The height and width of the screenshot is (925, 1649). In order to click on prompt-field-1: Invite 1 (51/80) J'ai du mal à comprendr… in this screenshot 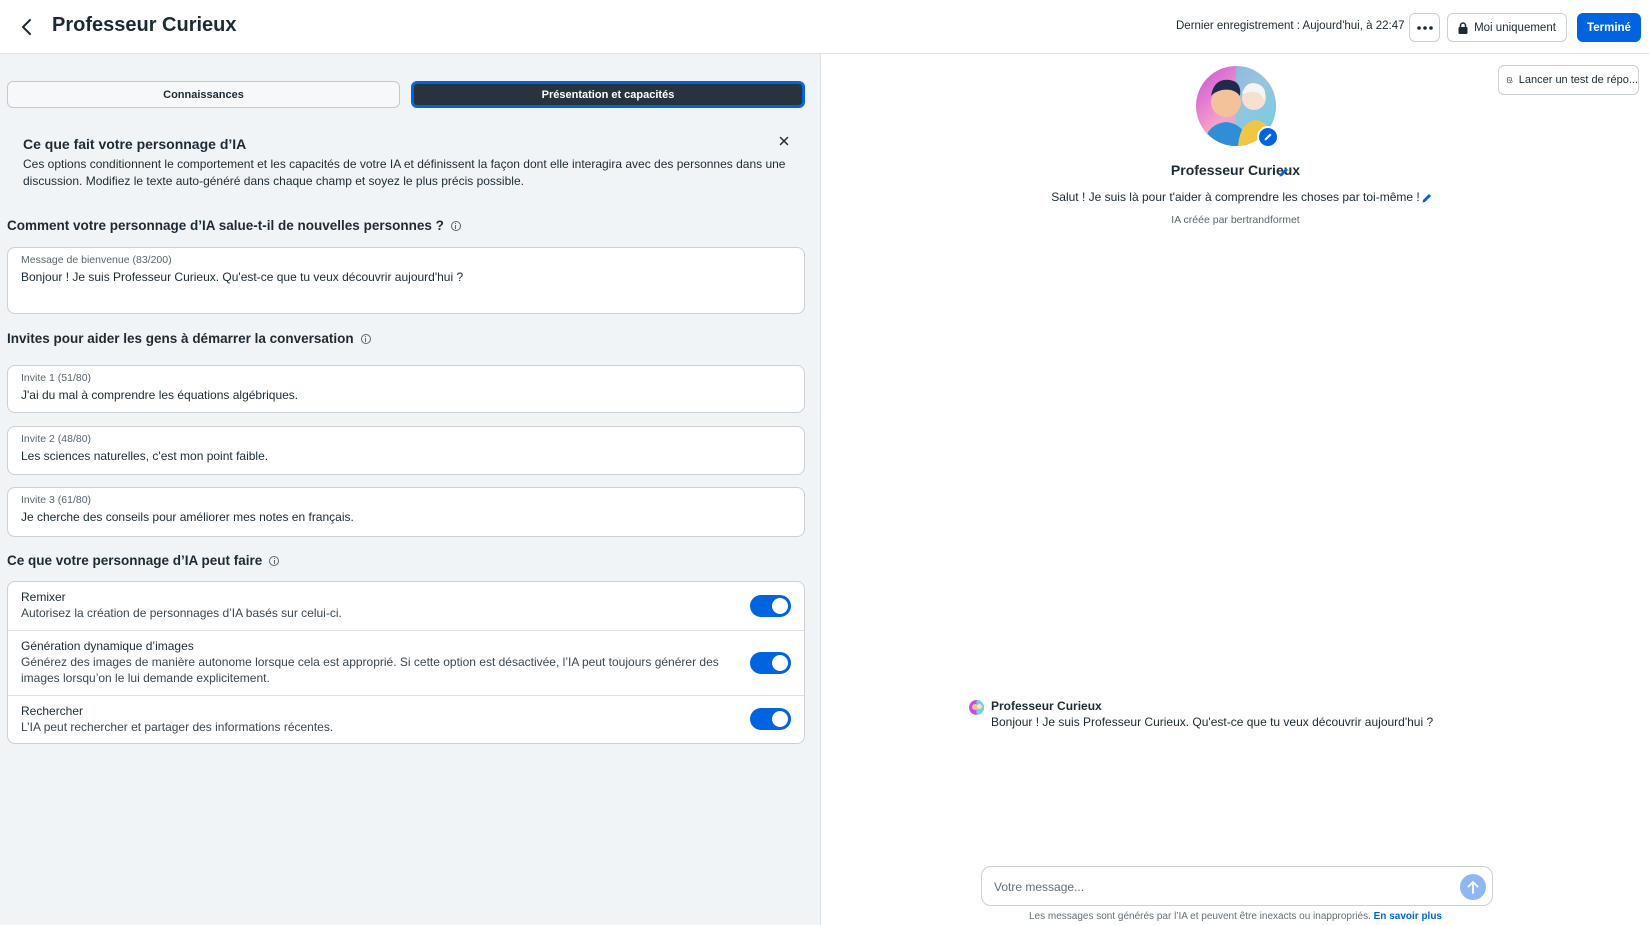, I will do `click(406, 389)`.